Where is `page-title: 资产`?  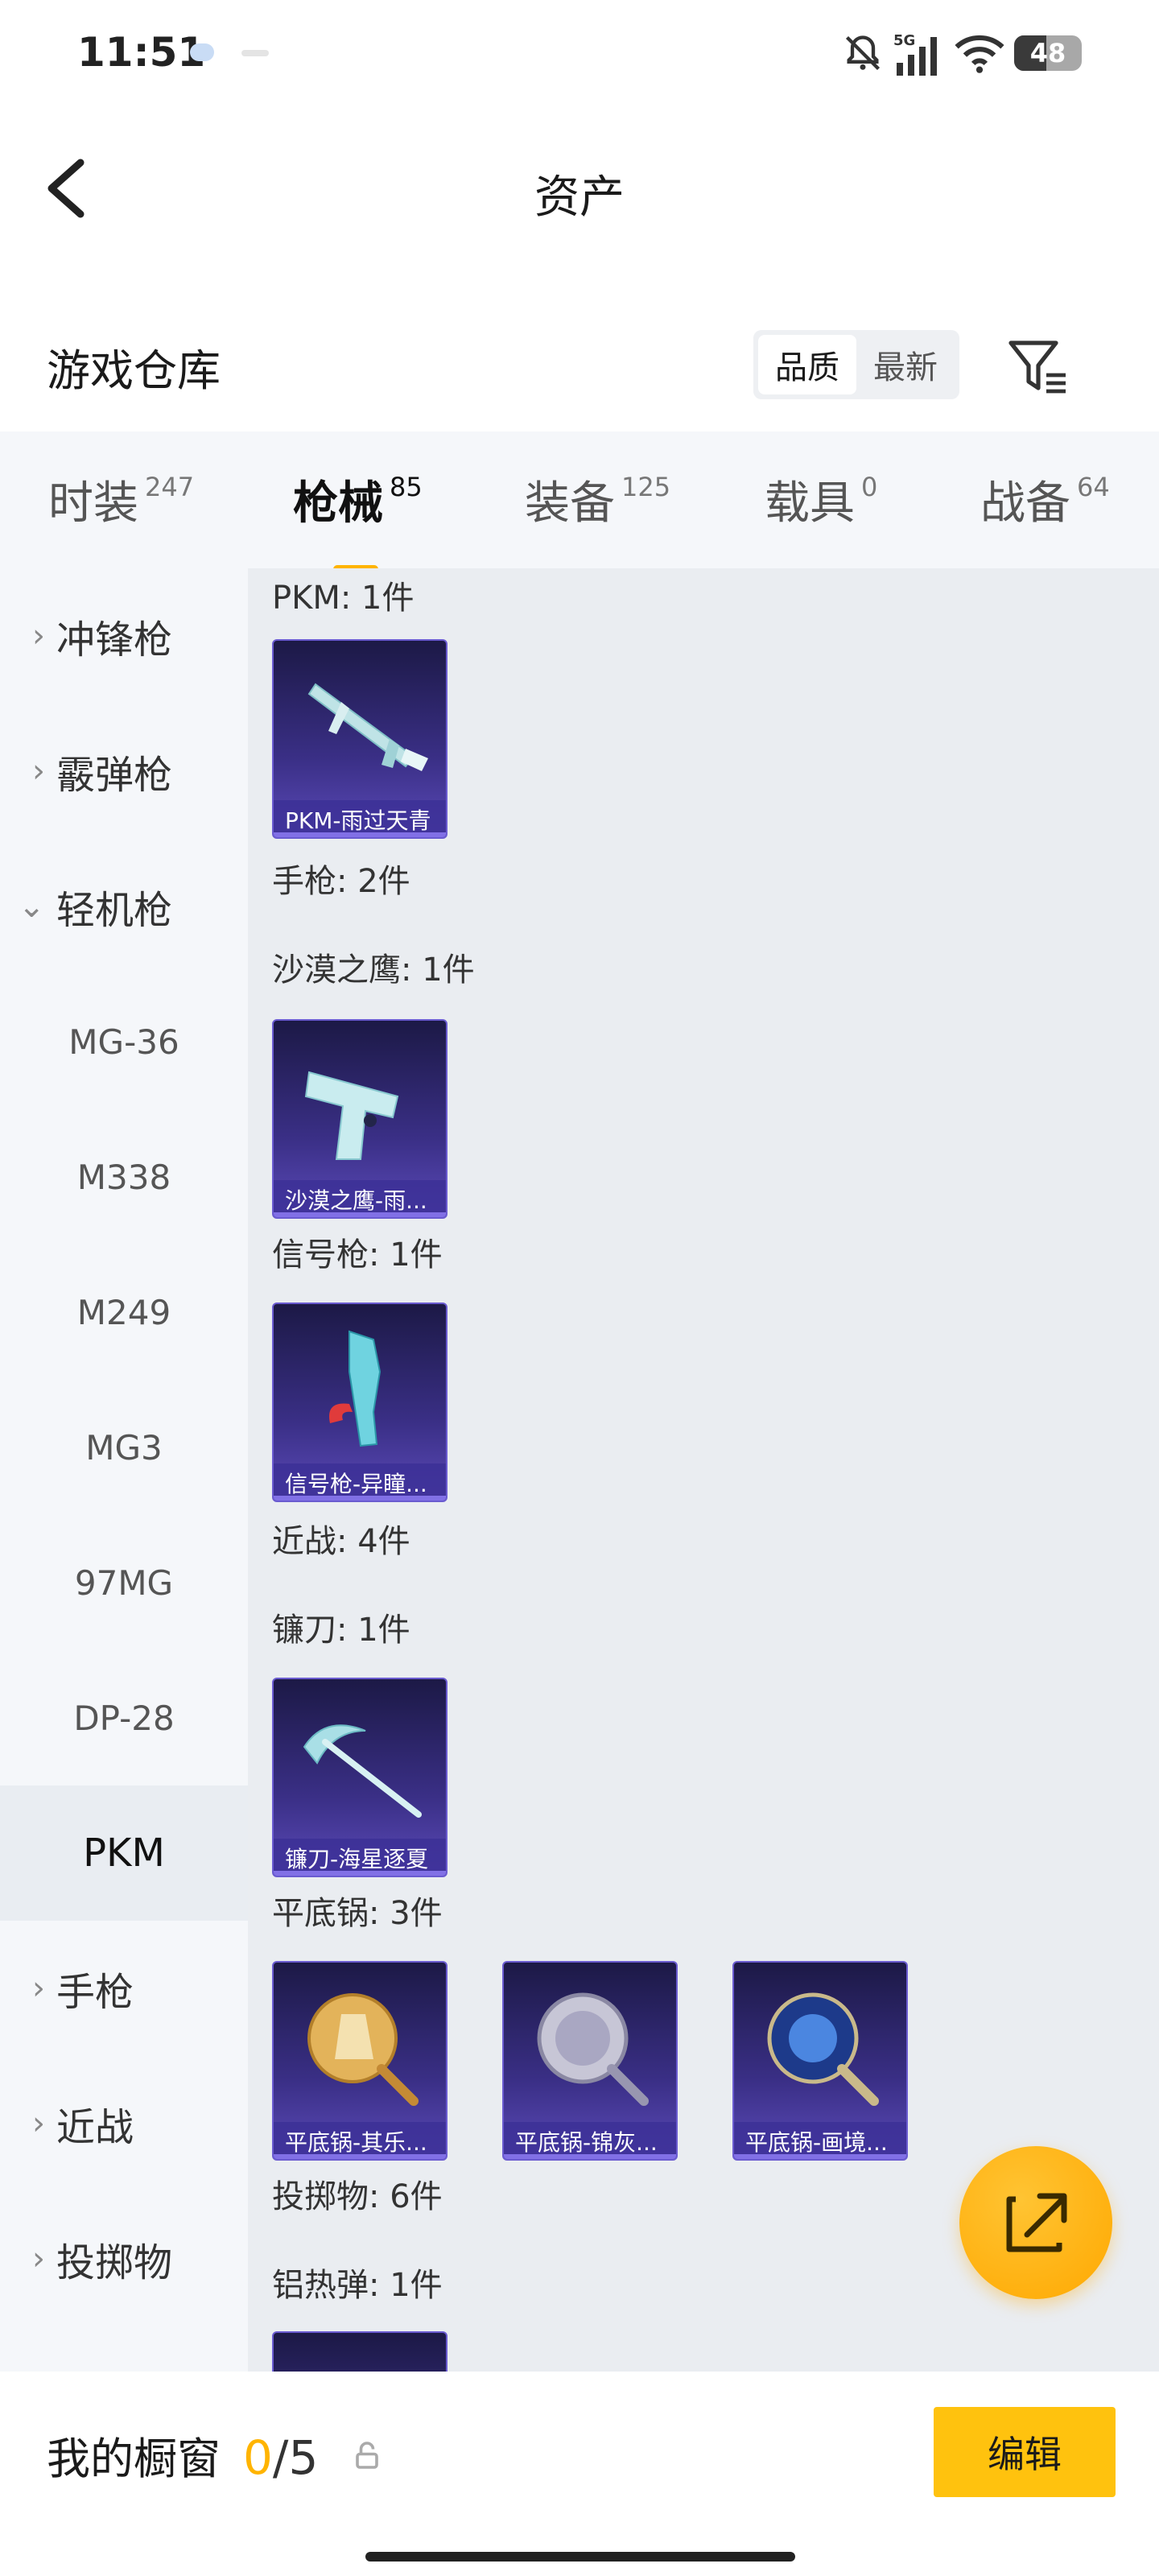 page-title: 资产 is located at coordinates (579, 197).